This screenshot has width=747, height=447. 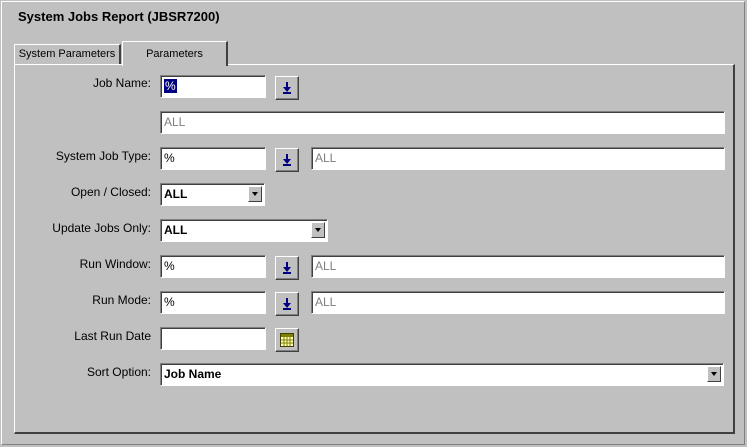 What do you see at coordinates (175, 53) in the screenshot?
I see `tab-parameters: Parameters` at bounding box center [175, 53].